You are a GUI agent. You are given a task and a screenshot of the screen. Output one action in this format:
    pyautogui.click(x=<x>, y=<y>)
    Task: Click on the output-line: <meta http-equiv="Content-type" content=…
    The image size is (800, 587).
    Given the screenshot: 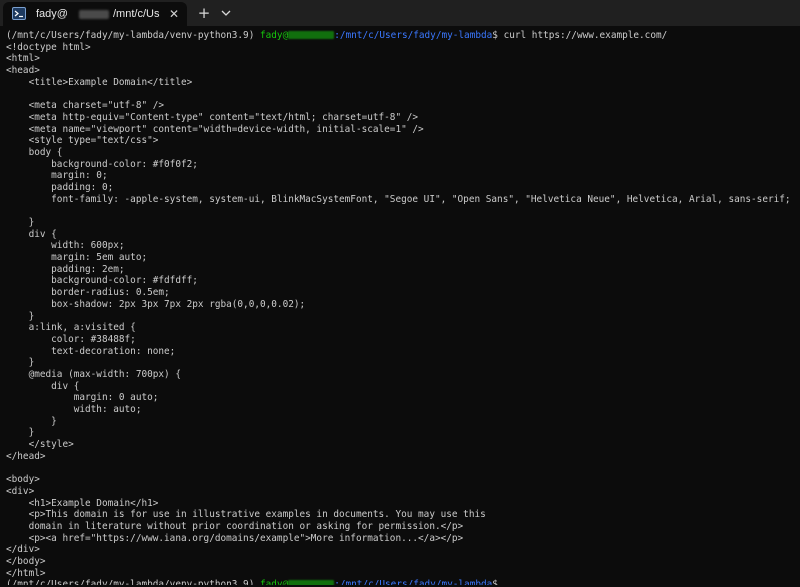 What is the action you would take?
    pyautogui.click(x=212, y=117)
    